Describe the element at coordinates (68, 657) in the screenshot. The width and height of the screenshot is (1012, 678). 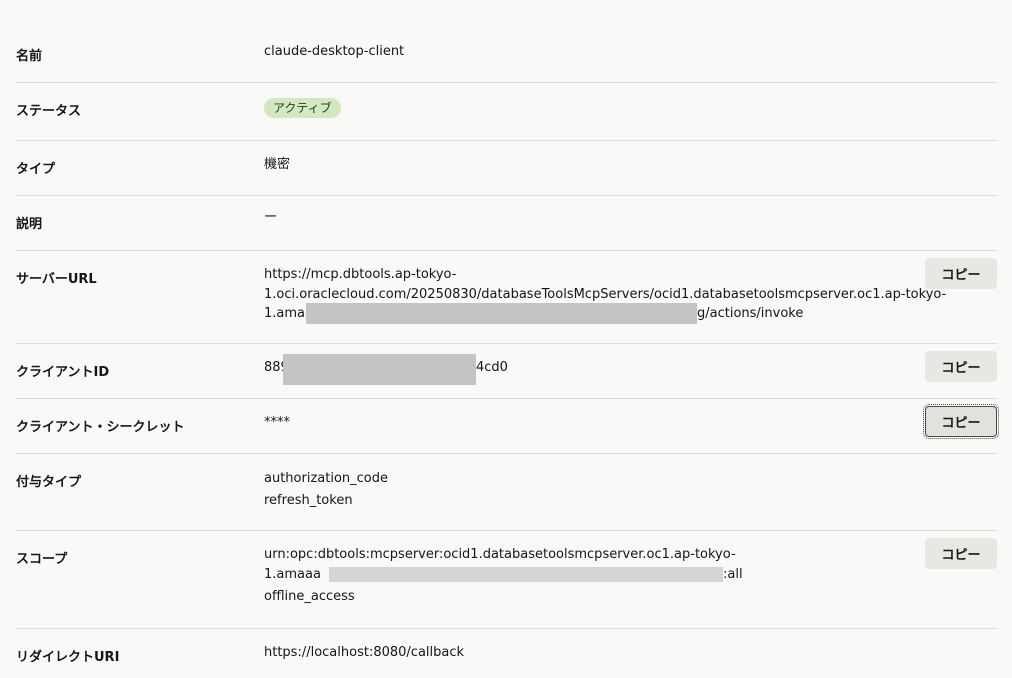
I see `redirect-uri-label: リダイレクトURI` at that location.